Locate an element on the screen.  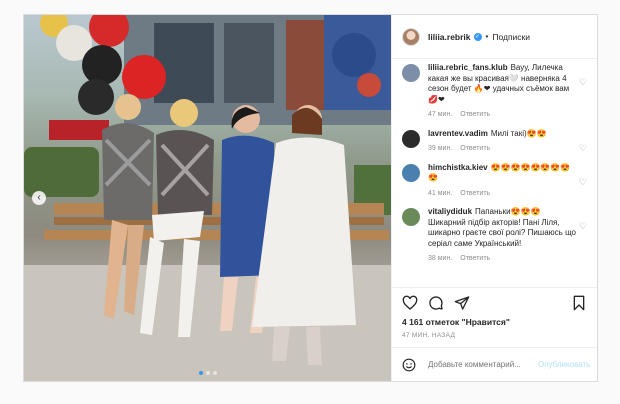
comment-username: vitaliydiduk is located at coordinates (450, 211).